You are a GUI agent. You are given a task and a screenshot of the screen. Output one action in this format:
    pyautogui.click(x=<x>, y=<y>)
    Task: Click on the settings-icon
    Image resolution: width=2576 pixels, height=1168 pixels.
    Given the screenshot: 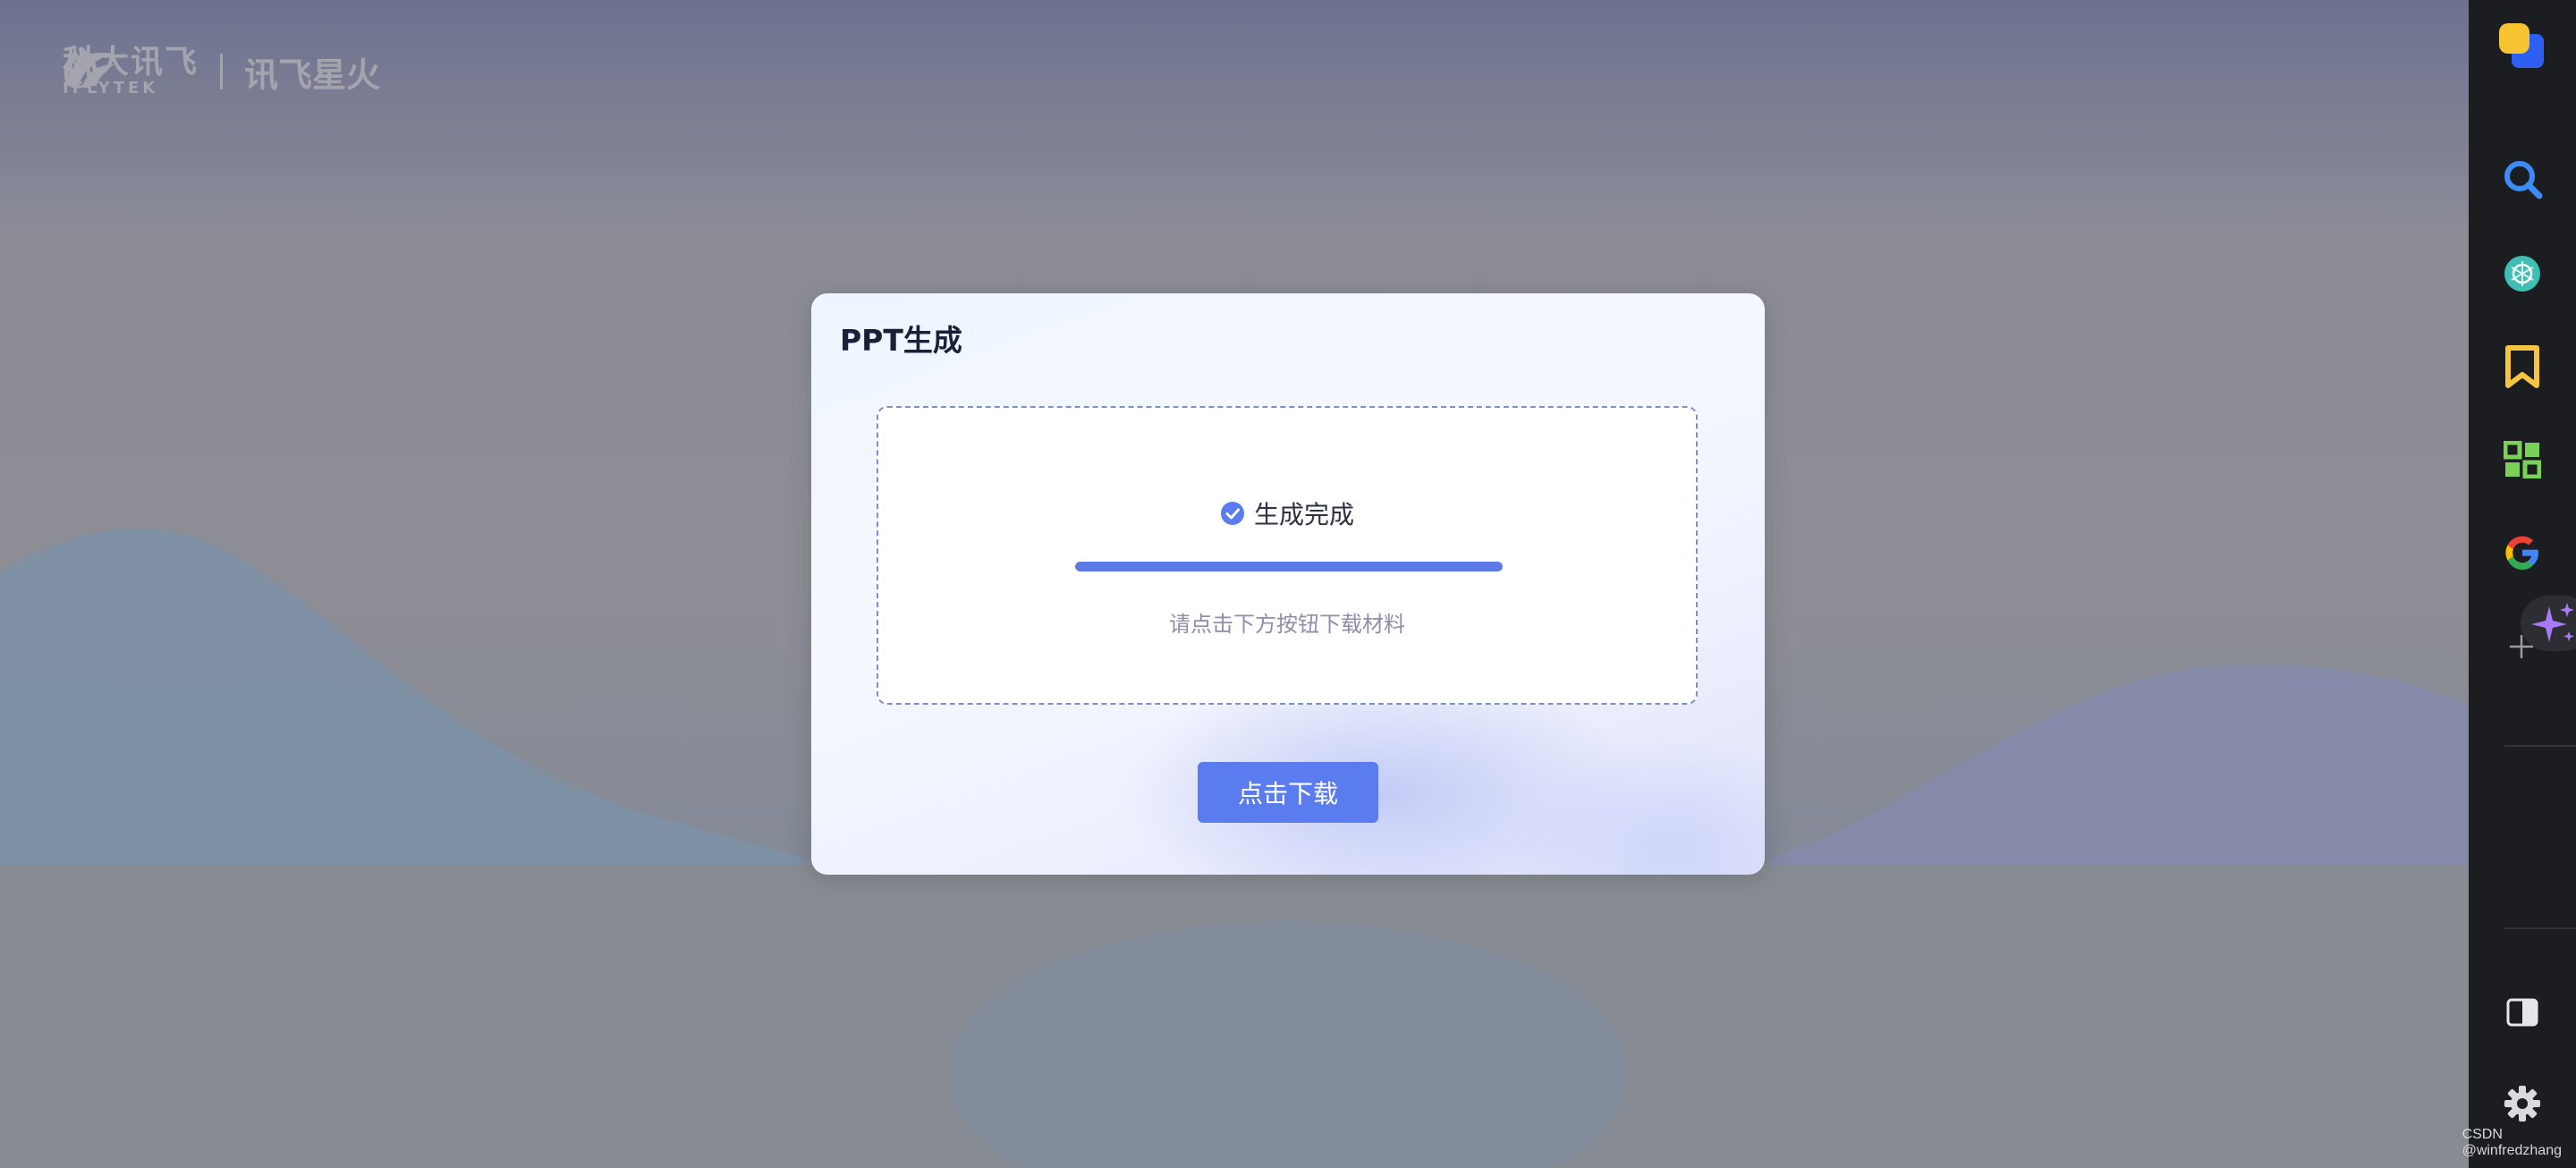 What is the action you would take?
    pyautogui.click(x=2522, y=1103)
    